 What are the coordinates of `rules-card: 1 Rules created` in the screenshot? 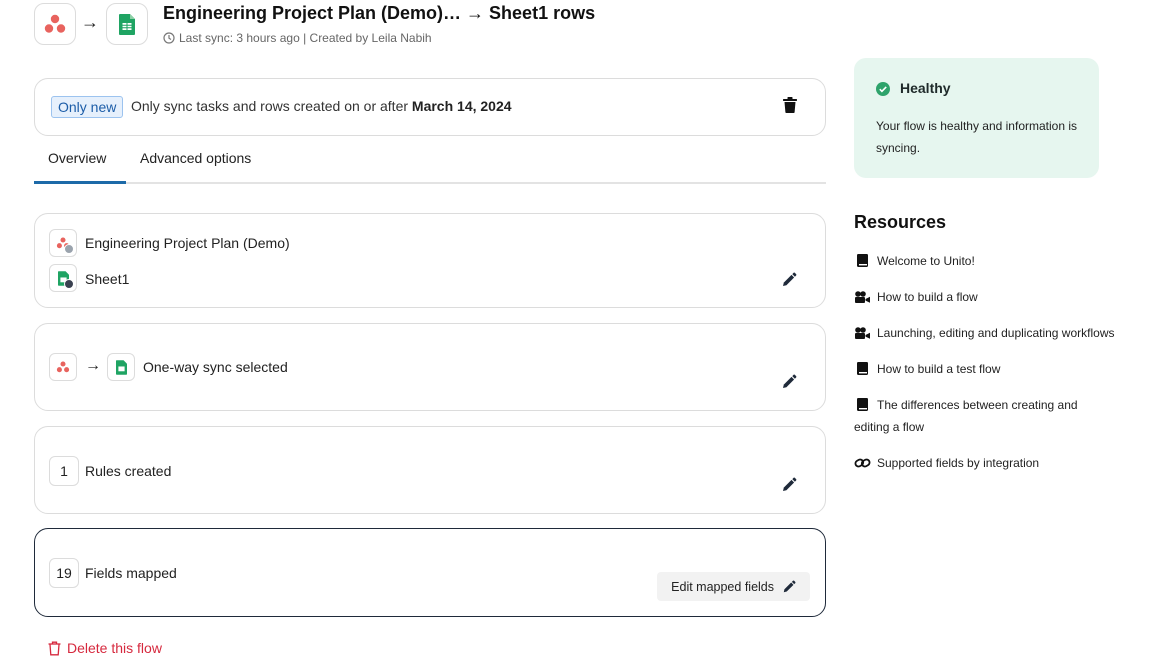 It's located at (430, 470).